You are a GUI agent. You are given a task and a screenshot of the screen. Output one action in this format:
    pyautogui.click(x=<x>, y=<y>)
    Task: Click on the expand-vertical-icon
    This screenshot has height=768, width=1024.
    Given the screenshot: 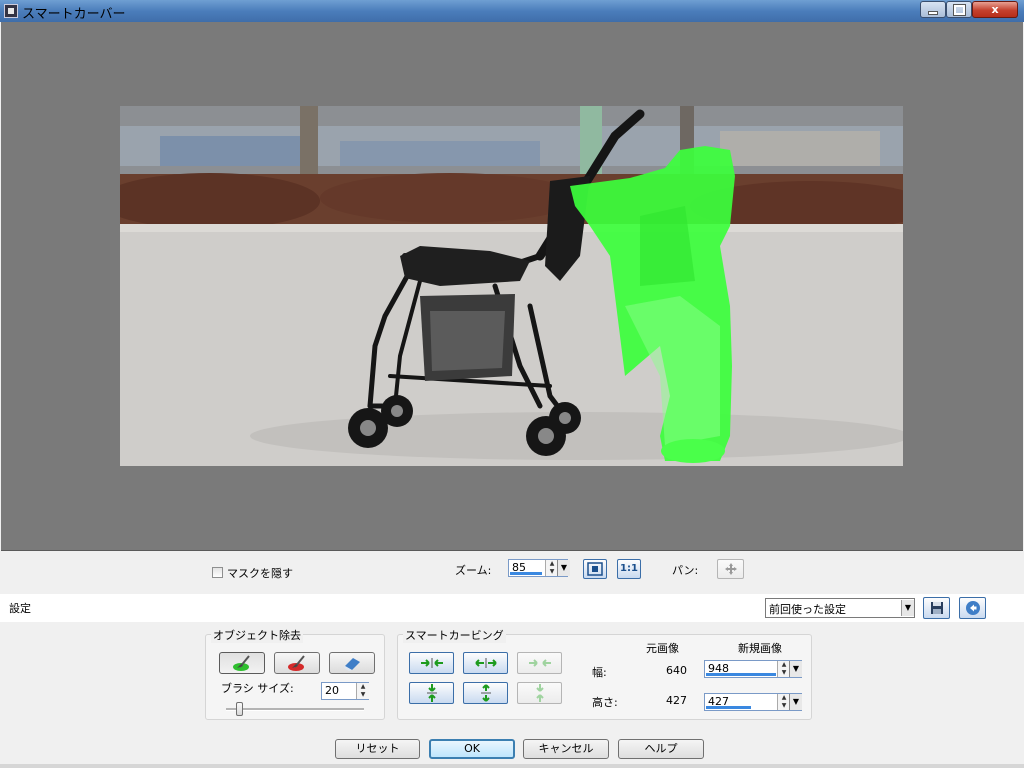 What is the action you would take?
    pyautogui.click(x=485, y=693)
    